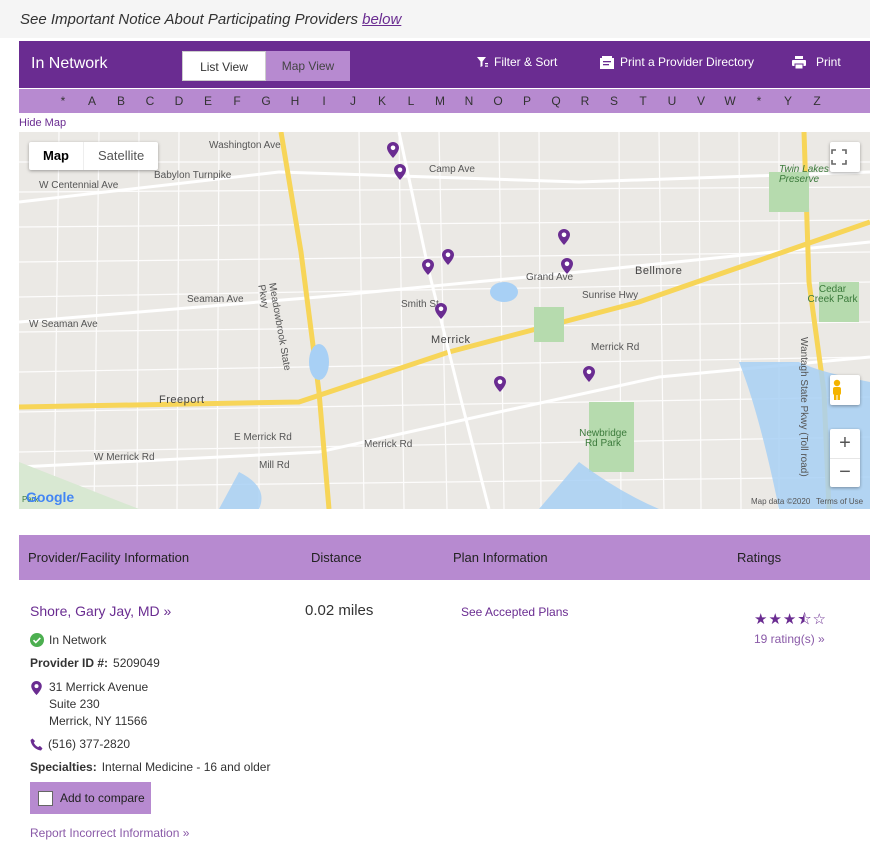  Describe the element at coordinates (136, 663) in the screenshot. I see `provider-id-value: 5209049` at that location.